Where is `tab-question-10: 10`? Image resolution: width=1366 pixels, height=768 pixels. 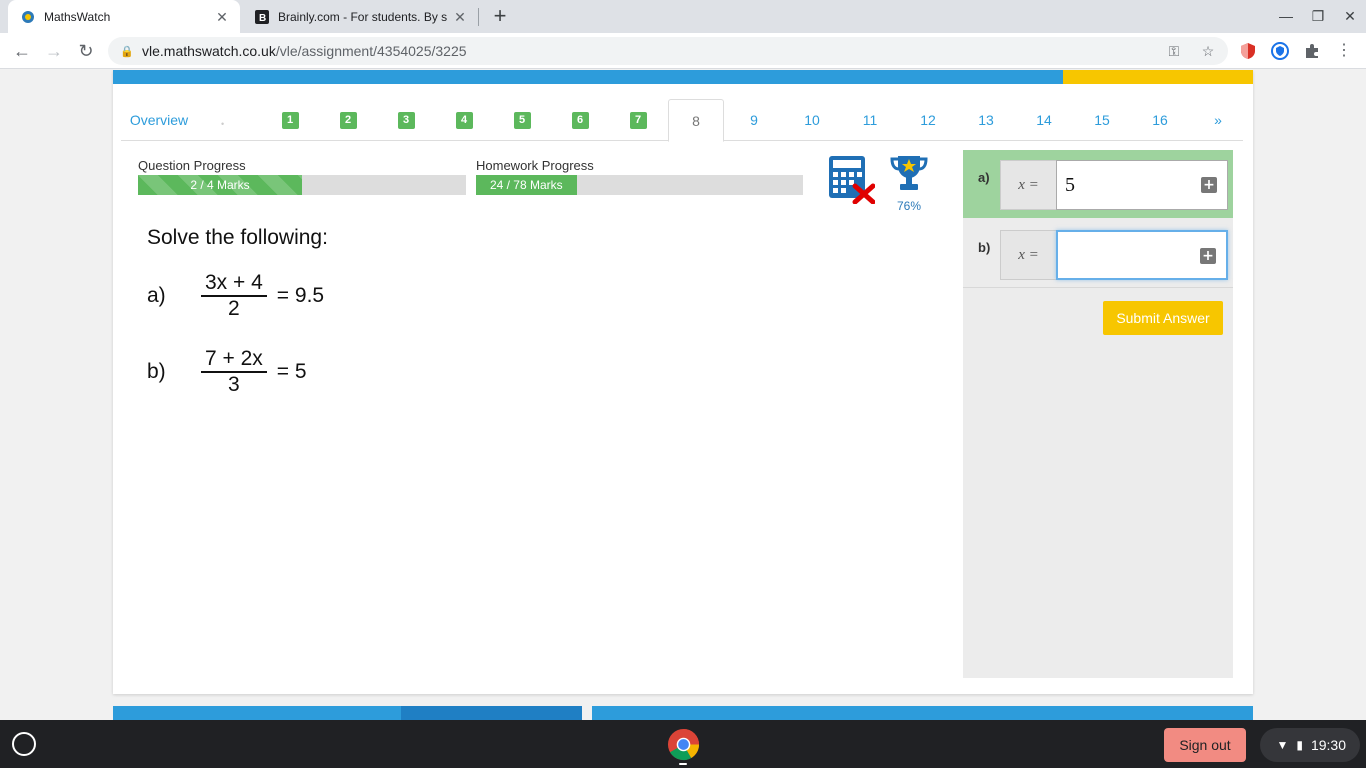
tab-question-10: 10 is located at coordinates (812, 120).